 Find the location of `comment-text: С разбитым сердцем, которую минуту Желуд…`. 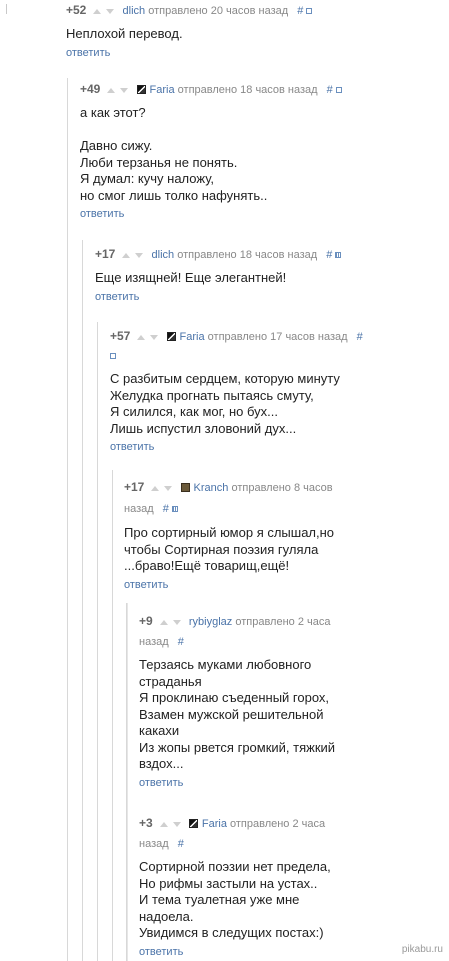

comment-text: С разбитым сердцем, которую минуту Желуд… is located at coordinates (225, 403).